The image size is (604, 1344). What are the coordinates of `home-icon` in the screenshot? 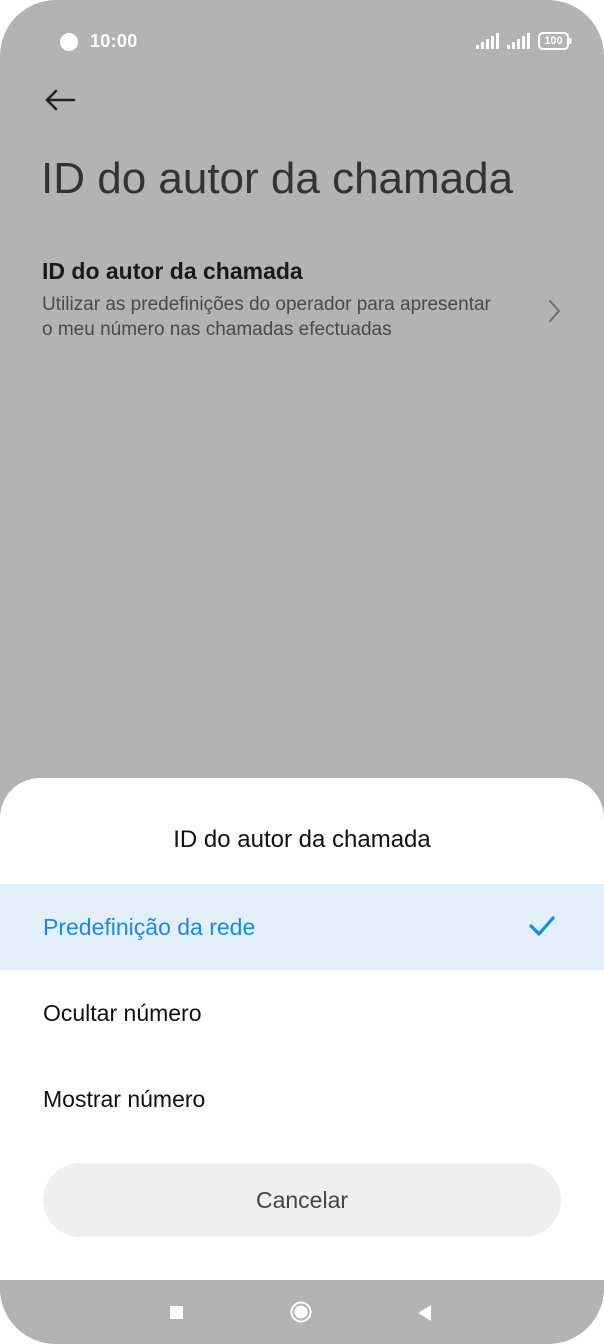 It's located at (301, 1312).